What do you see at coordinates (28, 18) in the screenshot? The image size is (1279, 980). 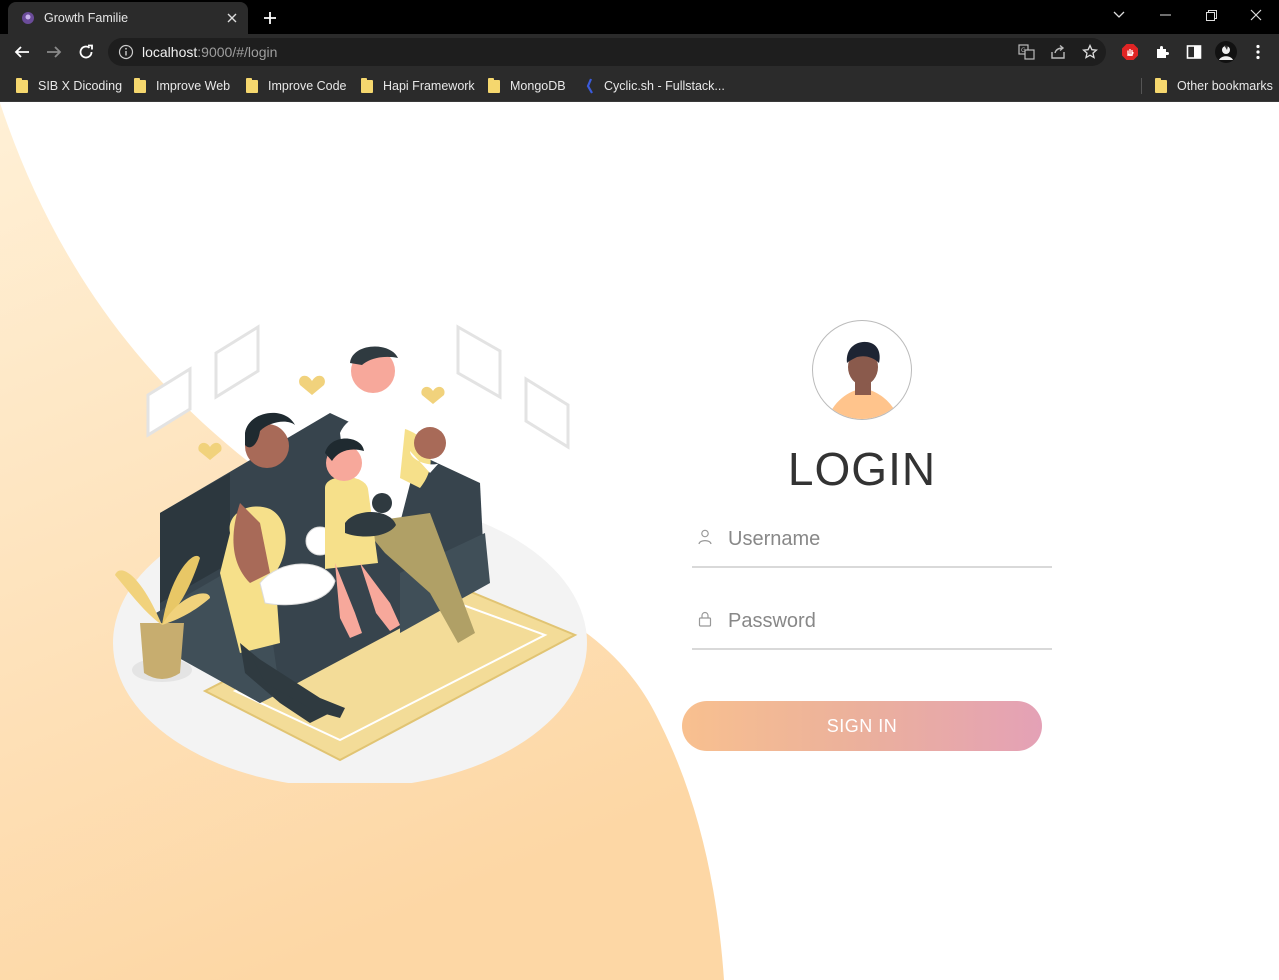 I see `site-favicon-icon` at bounding box center [28, 18].